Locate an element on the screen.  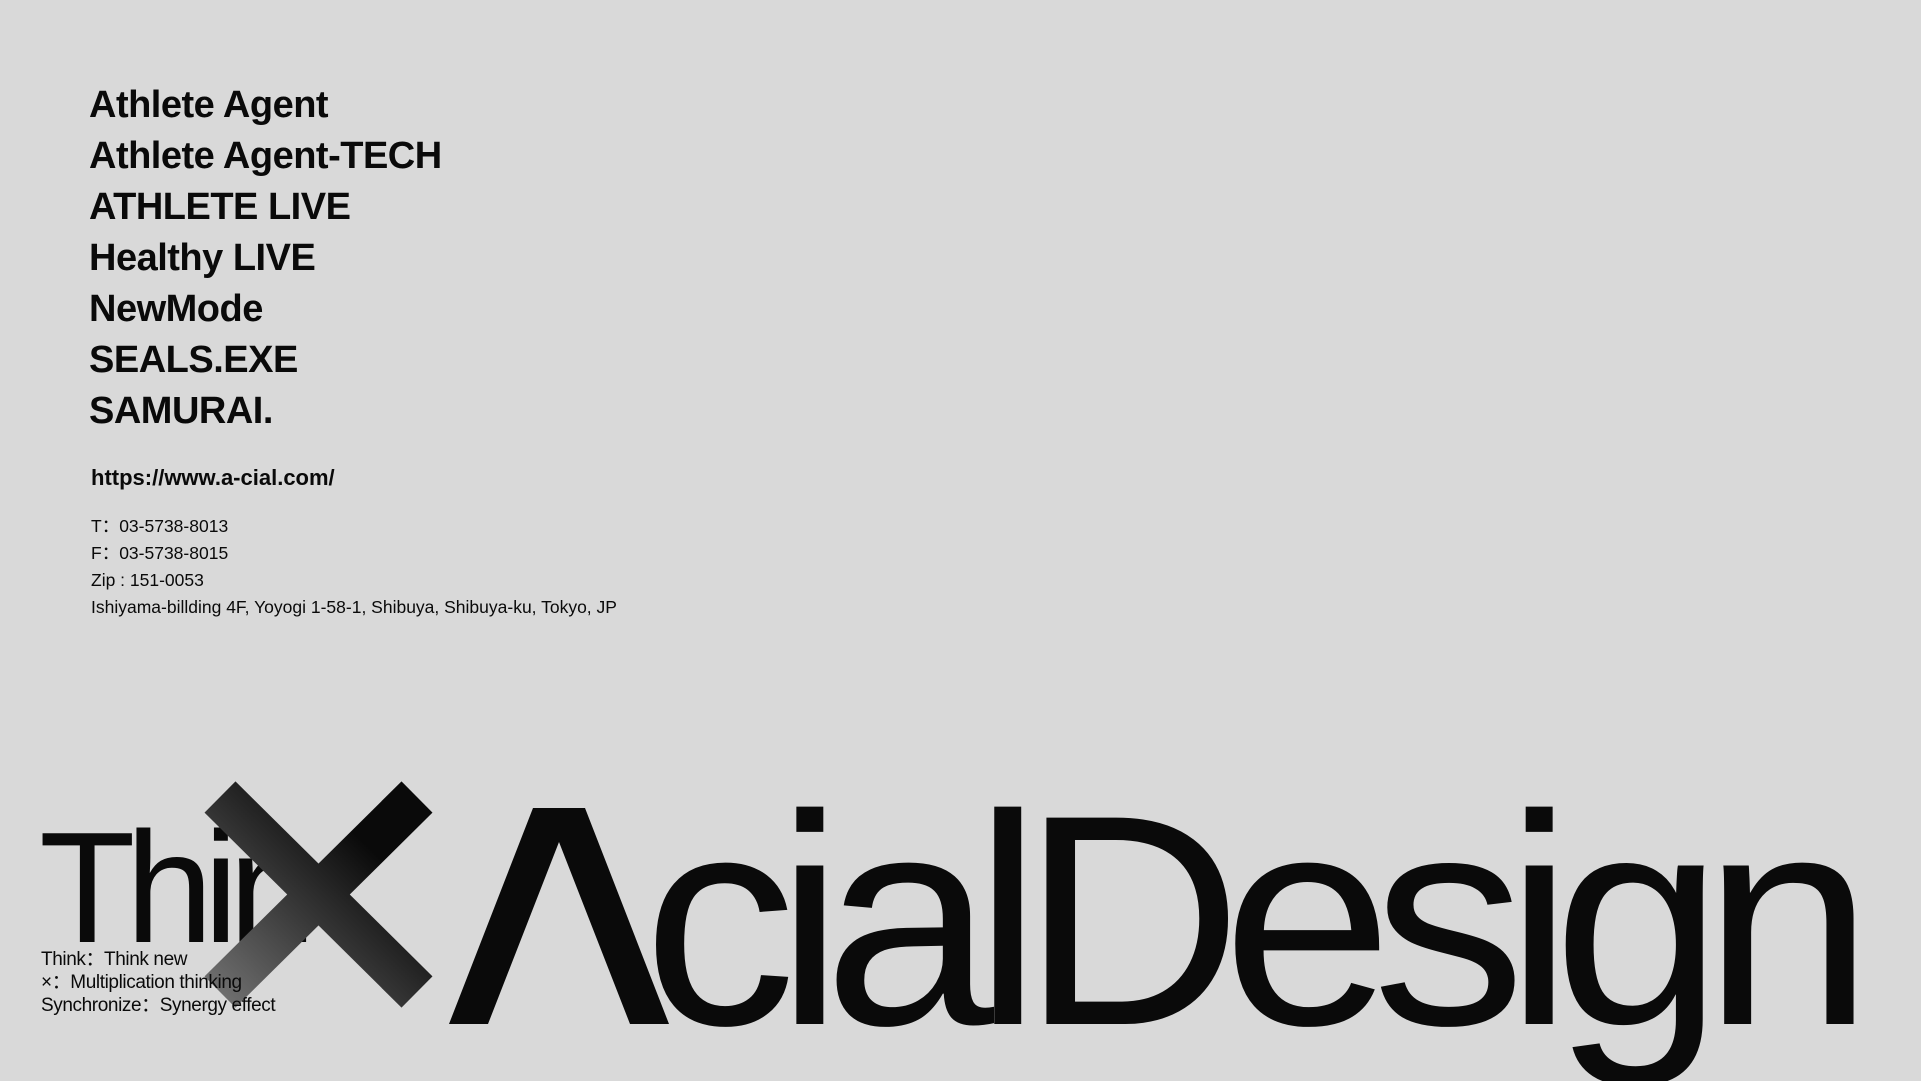
contact-fax: F：03-5738-8015 is located at coordinates (160, 553).